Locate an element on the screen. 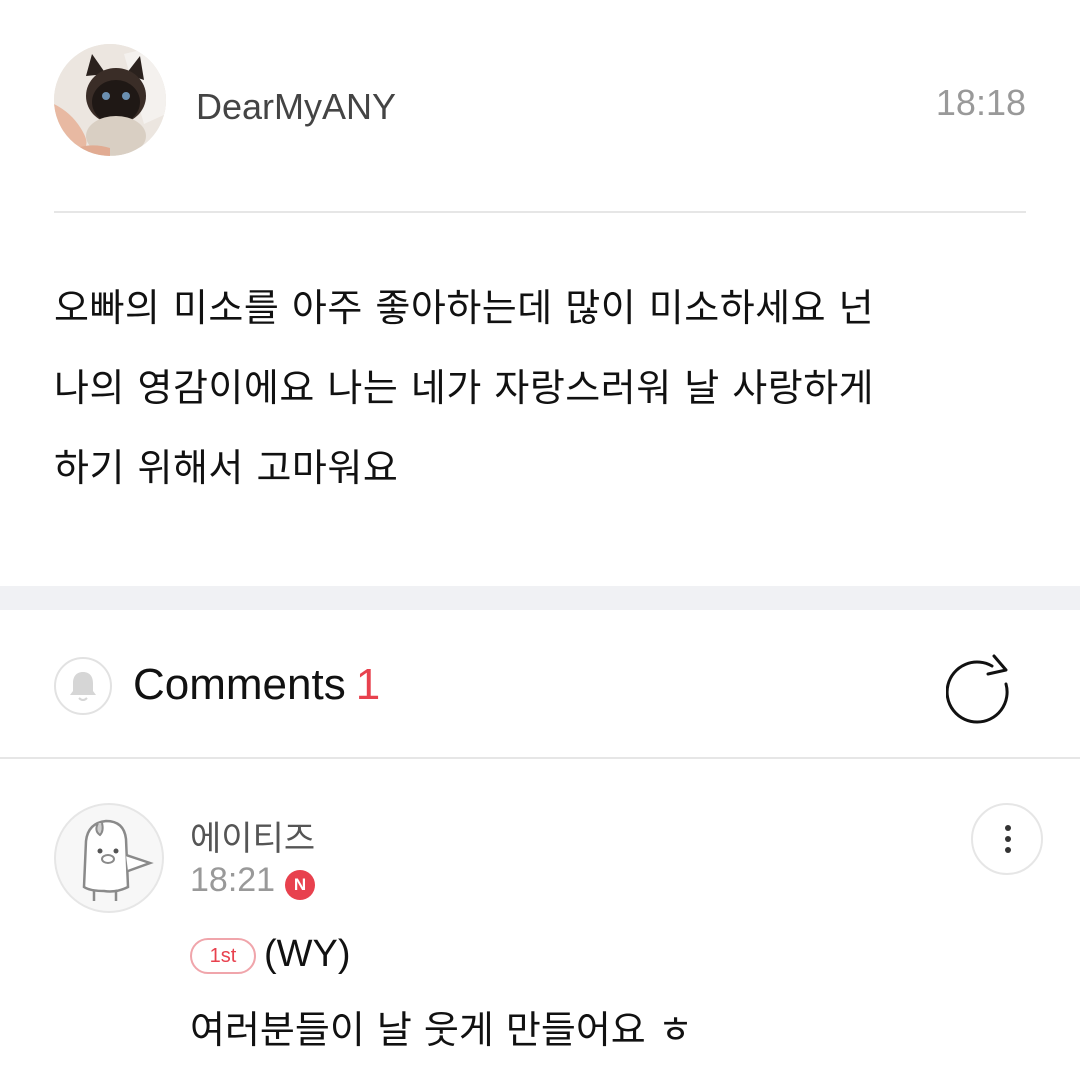 This screenshot has height=1090, width=1080. comments-title: Comments 1 is located at coordinates (256, 685).